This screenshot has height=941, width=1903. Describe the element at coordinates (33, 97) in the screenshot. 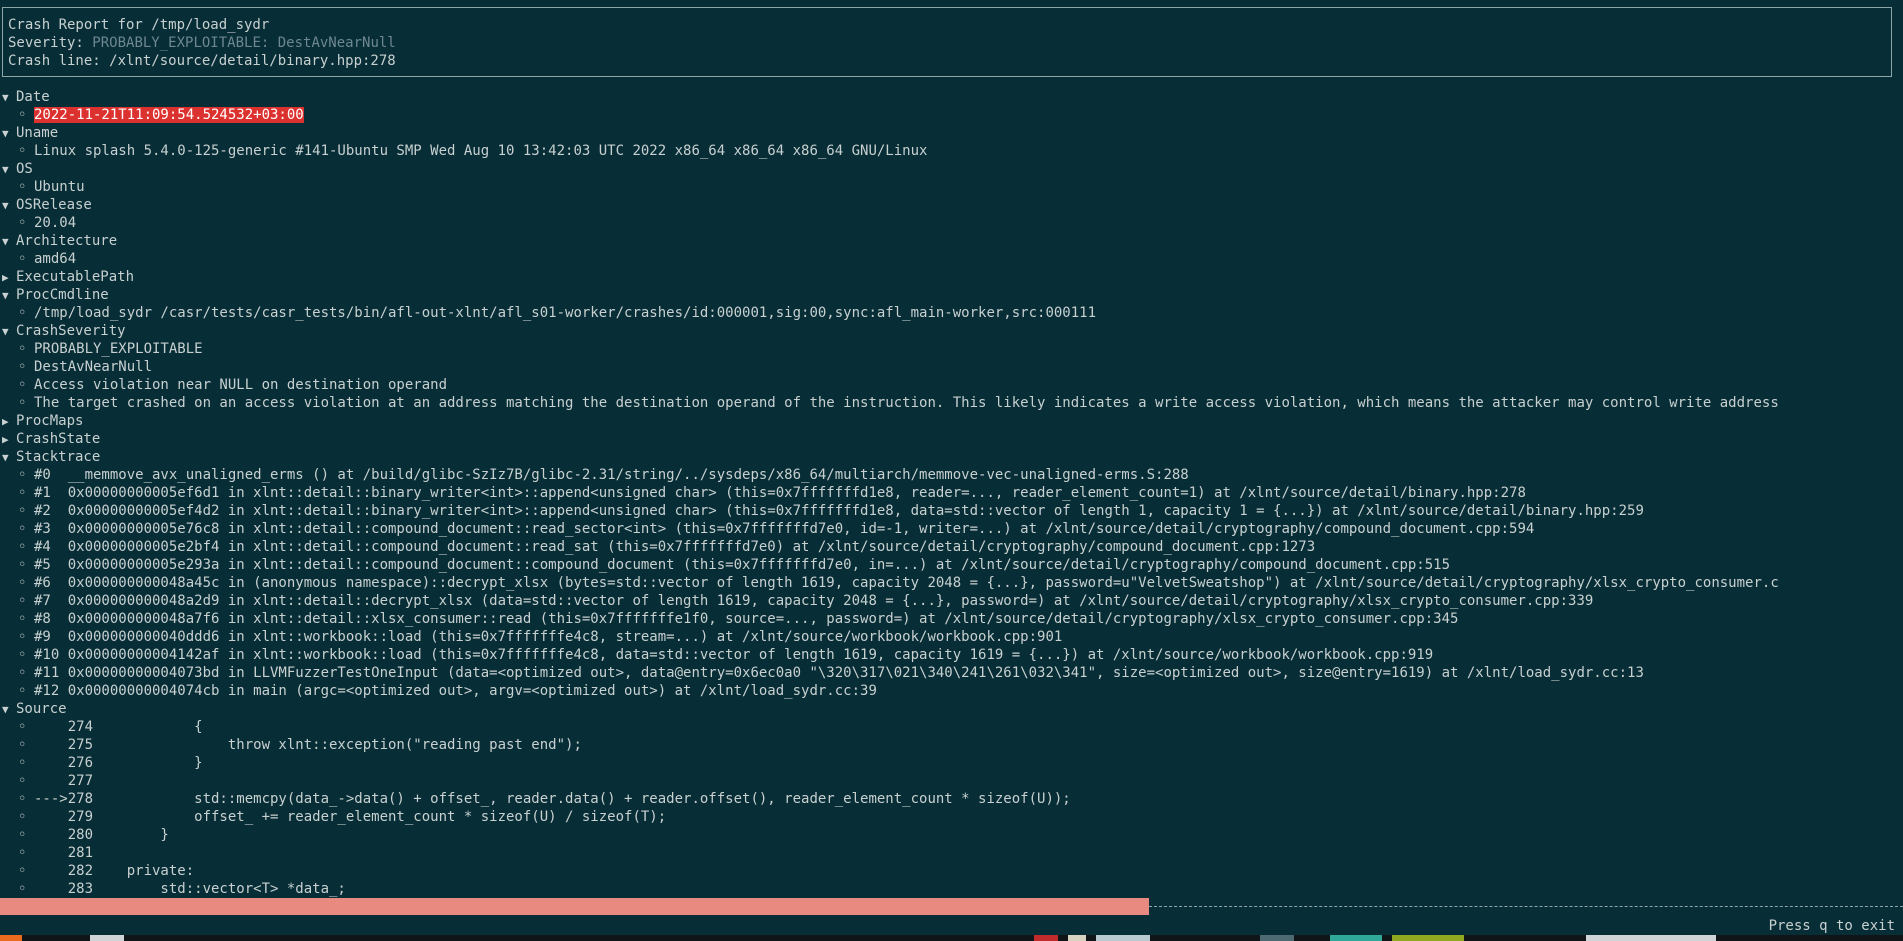

I see `section-label: Date` at that location.